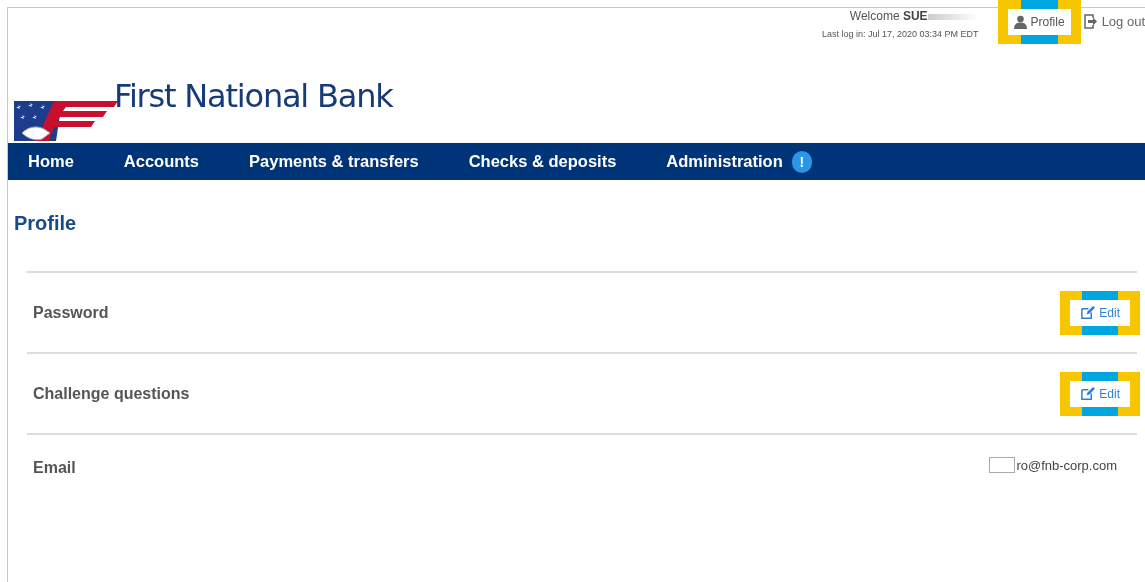  What do you see at coordinates (111, 393) in the screenshot?
I see `row-label: Challenge questions` at bounding box center [111, 393].